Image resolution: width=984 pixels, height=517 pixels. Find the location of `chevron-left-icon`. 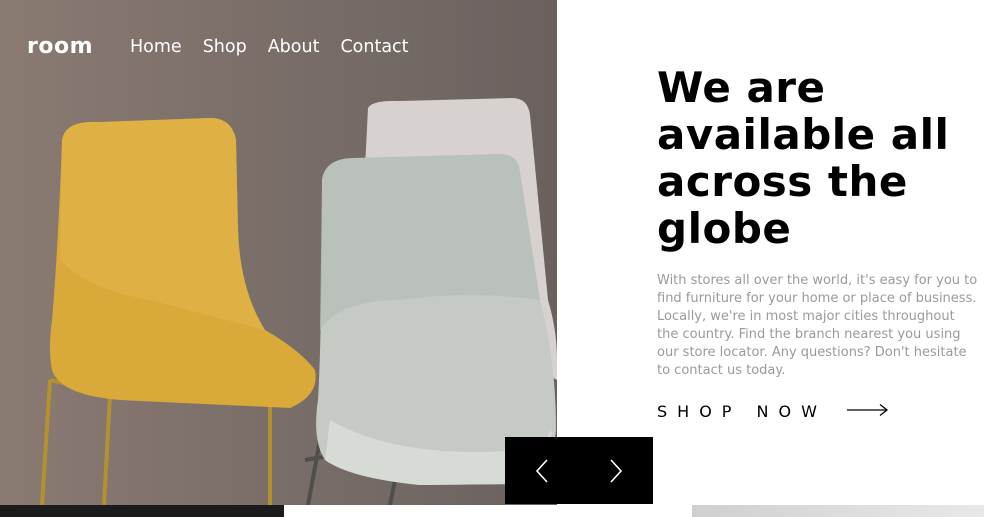

chevron-left-icon is located at coordinates (541, 470).